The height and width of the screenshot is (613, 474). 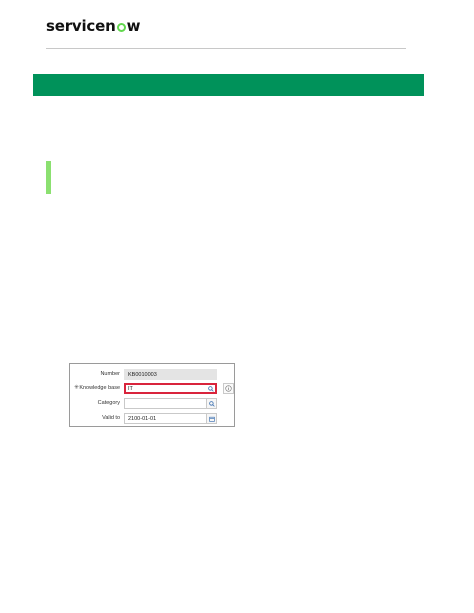 I want to click on logo-text-part-1: servicen, so click(x=81, y=26).